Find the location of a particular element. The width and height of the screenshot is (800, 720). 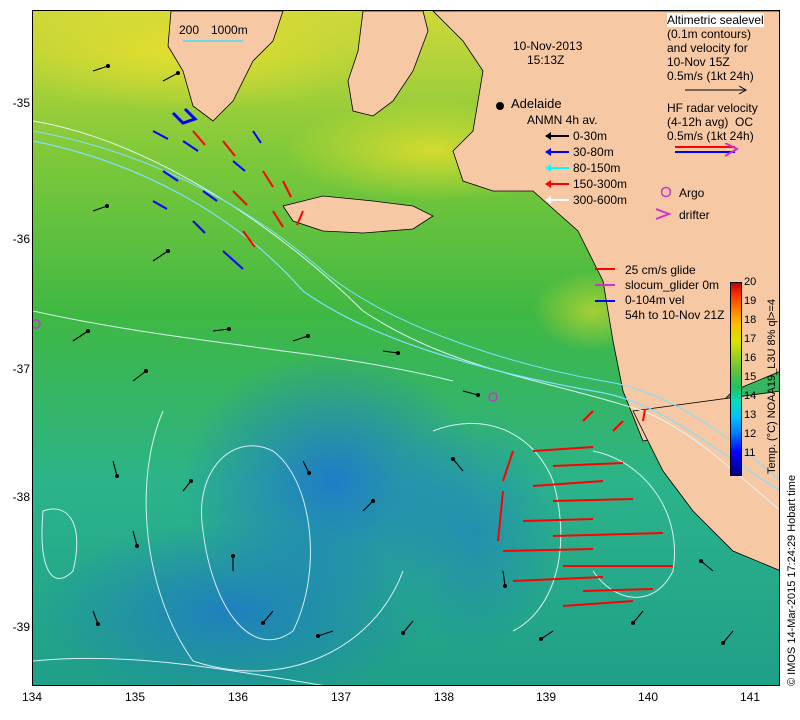

altimetry-legend-line: Altimetric sealevel is located at coordinates (715, 20).